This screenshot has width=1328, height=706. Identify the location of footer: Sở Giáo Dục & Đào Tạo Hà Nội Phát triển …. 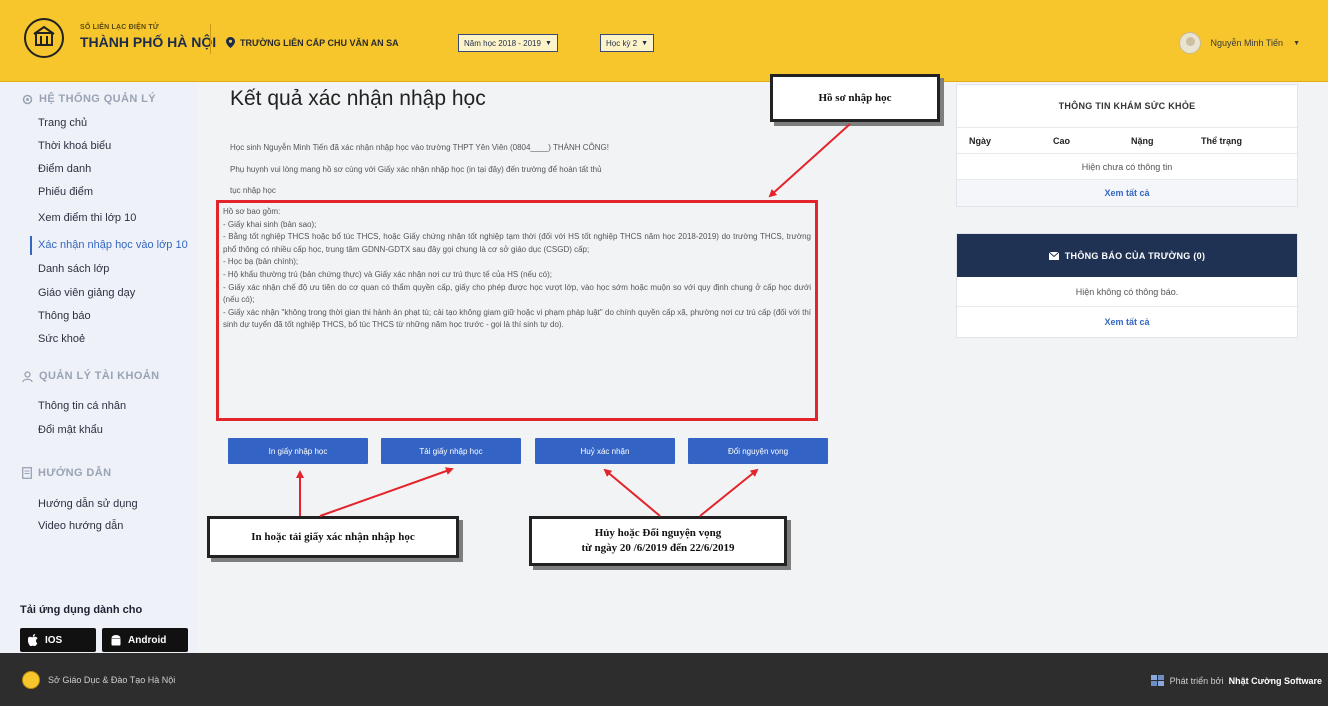
(664, 679).